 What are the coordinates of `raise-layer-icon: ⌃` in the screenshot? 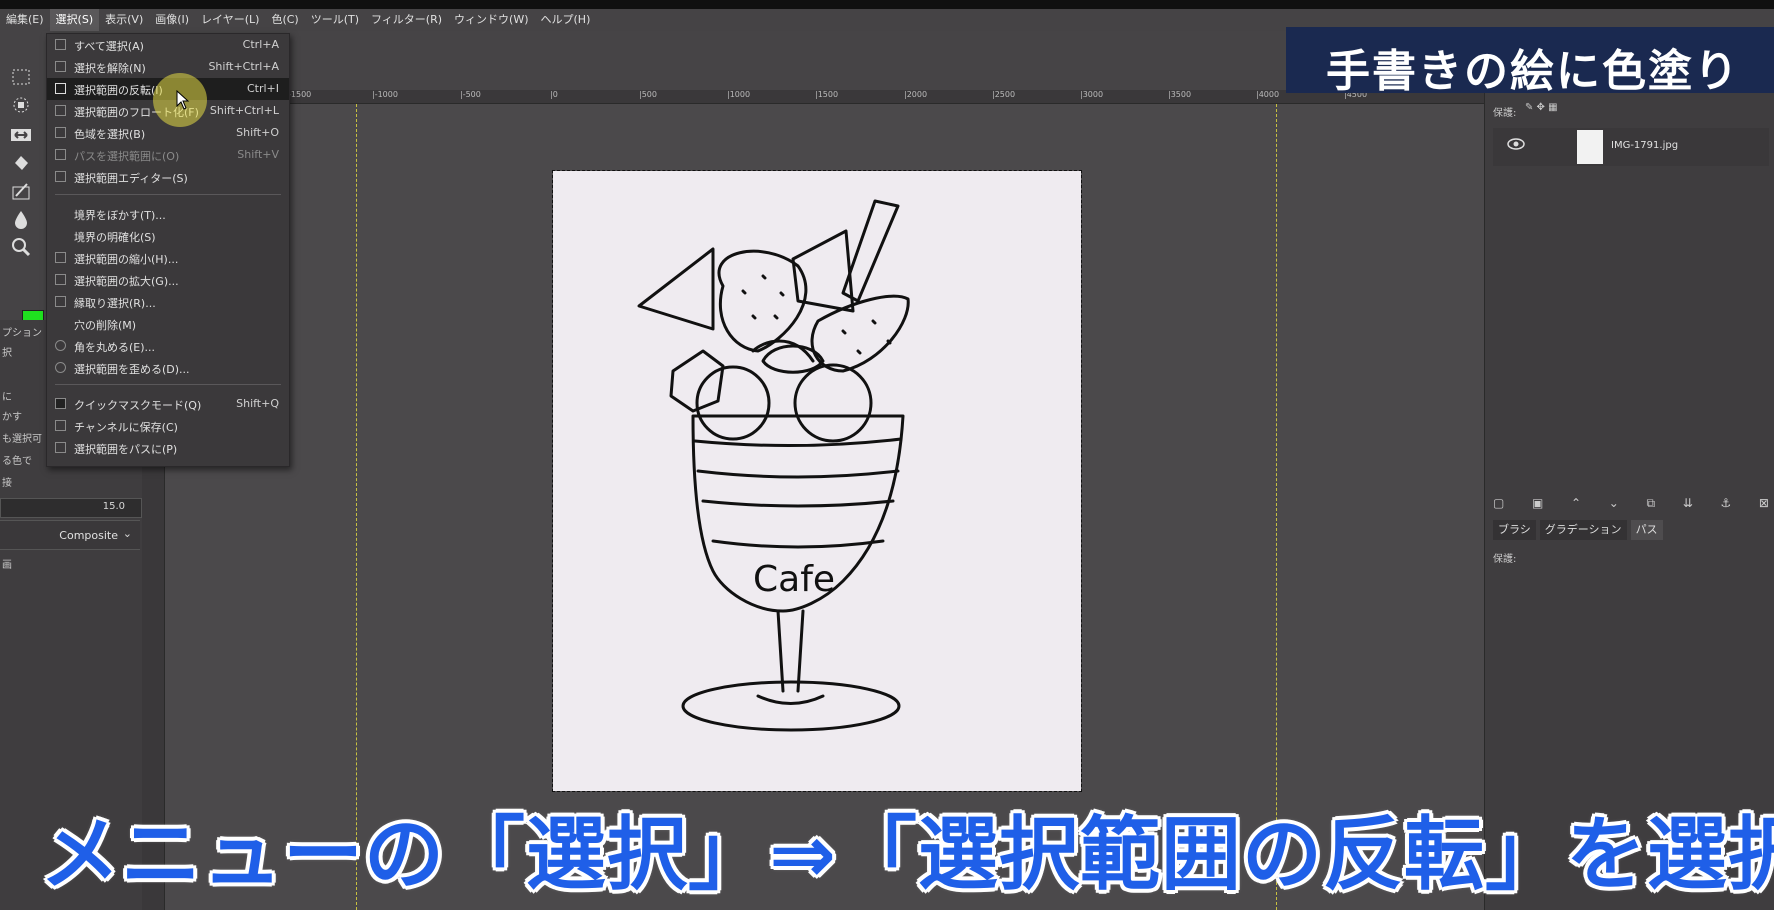 It's located at (1576, 506).